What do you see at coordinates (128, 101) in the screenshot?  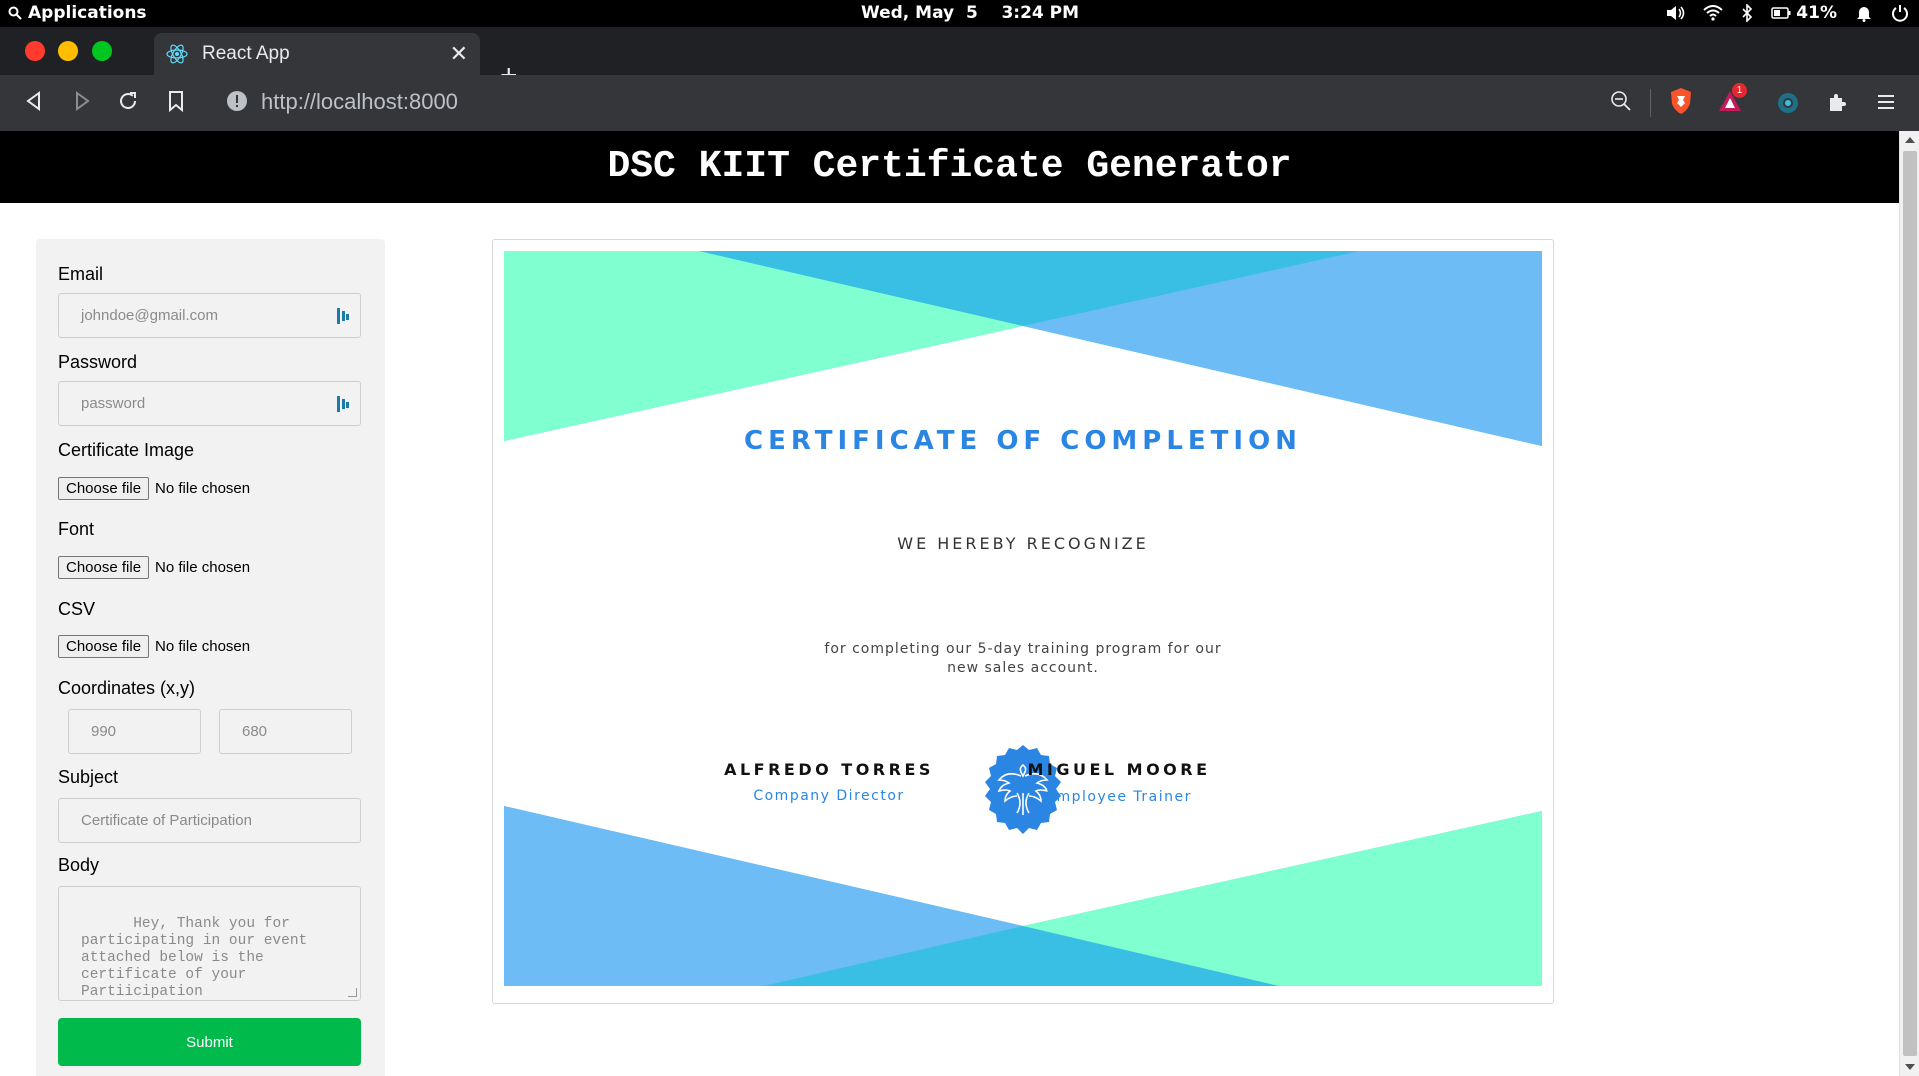 I see `reload-icon` at bounding box center [128, 101].